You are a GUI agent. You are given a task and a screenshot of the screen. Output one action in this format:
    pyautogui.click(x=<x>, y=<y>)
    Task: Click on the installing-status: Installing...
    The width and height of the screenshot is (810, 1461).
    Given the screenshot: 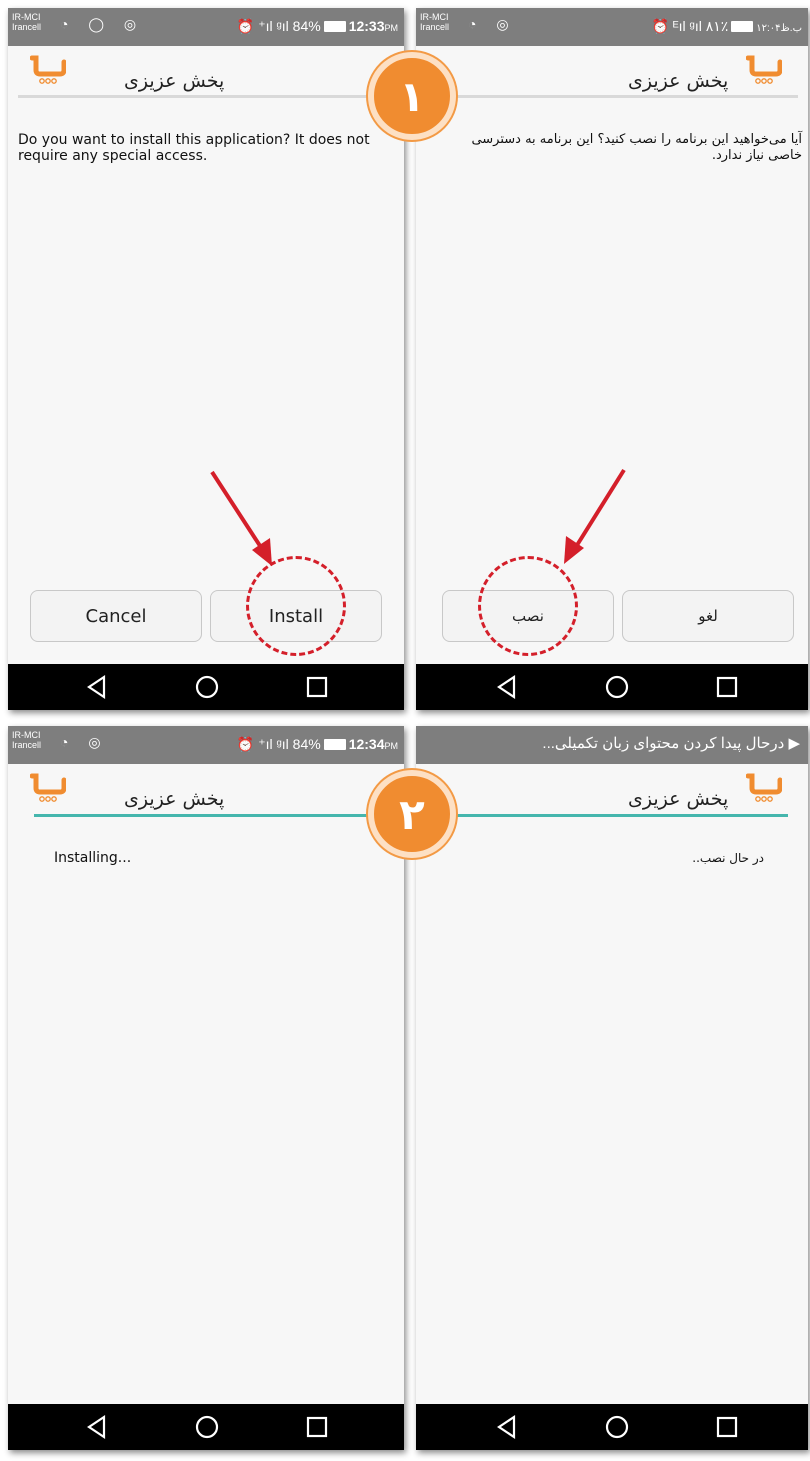 What is the action you would take?
    pyautogui.click(x=93, y=858)
    